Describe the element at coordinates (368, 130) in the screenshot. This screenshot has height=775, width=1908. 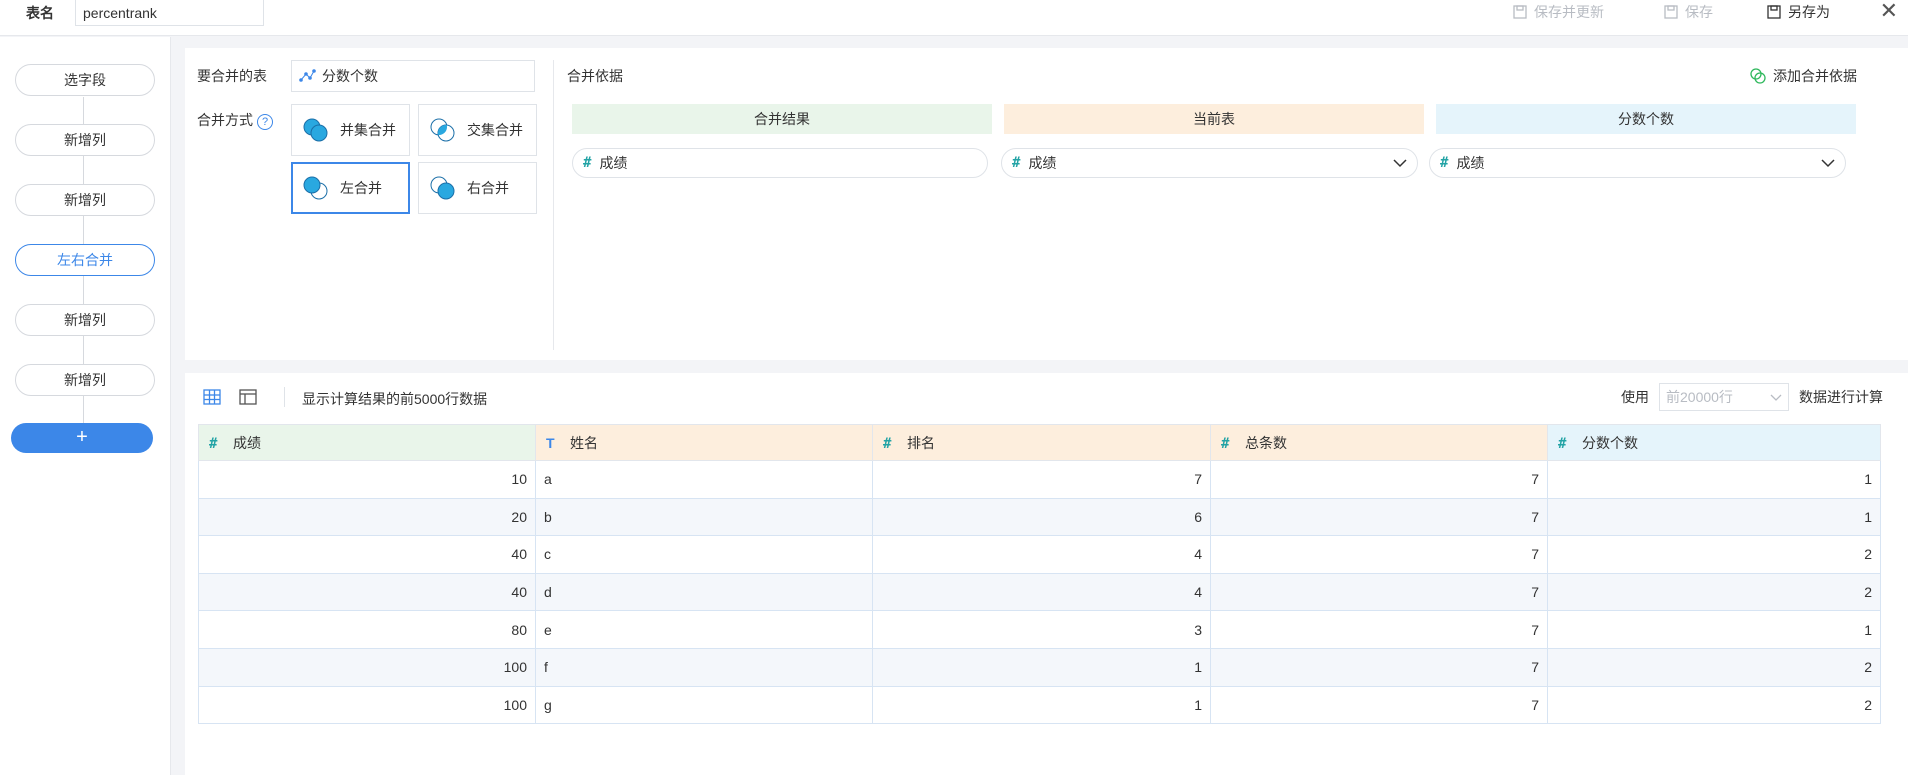
I see `union-merge-label: 并集合并` at that location.